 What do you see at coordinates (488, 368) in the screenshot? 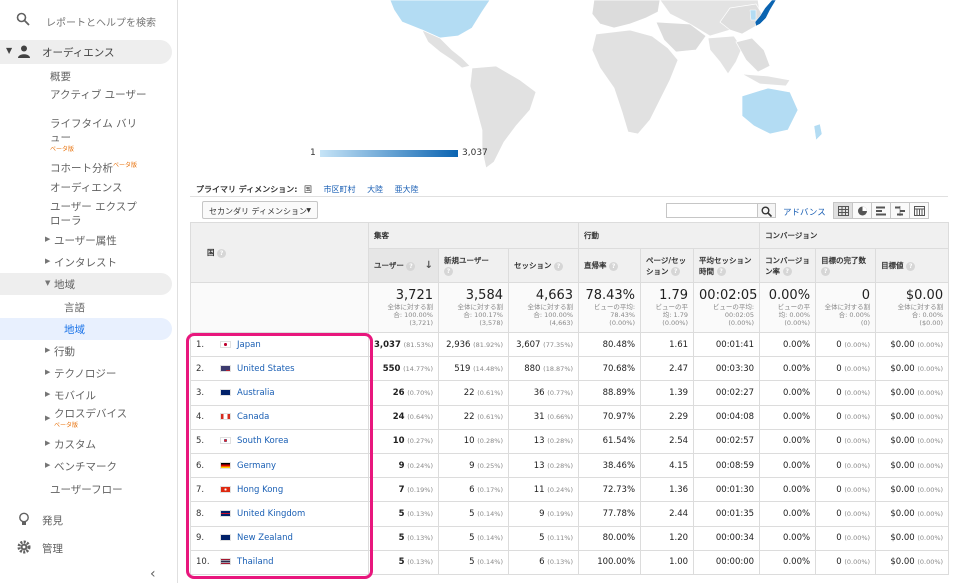
I see `cell-percent: (14.48%)` at bounding box center [488, 368].